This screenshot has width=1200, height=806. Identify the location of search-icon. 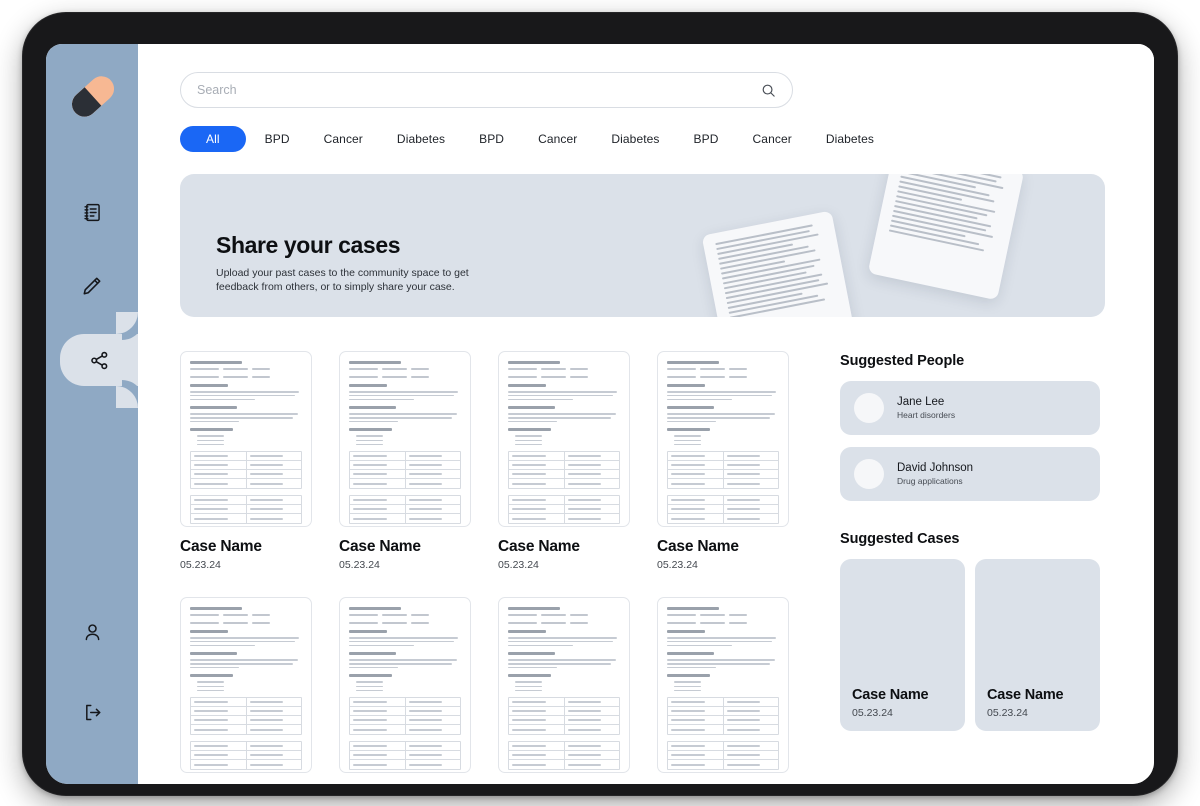
(768, 90).